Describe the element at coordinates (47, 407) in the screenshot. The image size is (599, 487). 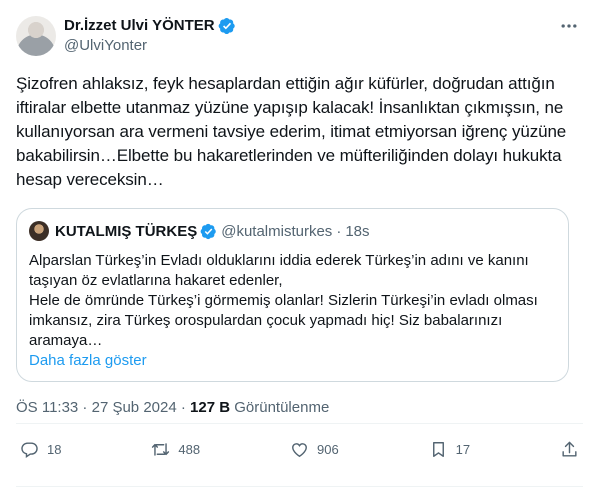
I see `tweet-time: ÖS 11:33` at that location.